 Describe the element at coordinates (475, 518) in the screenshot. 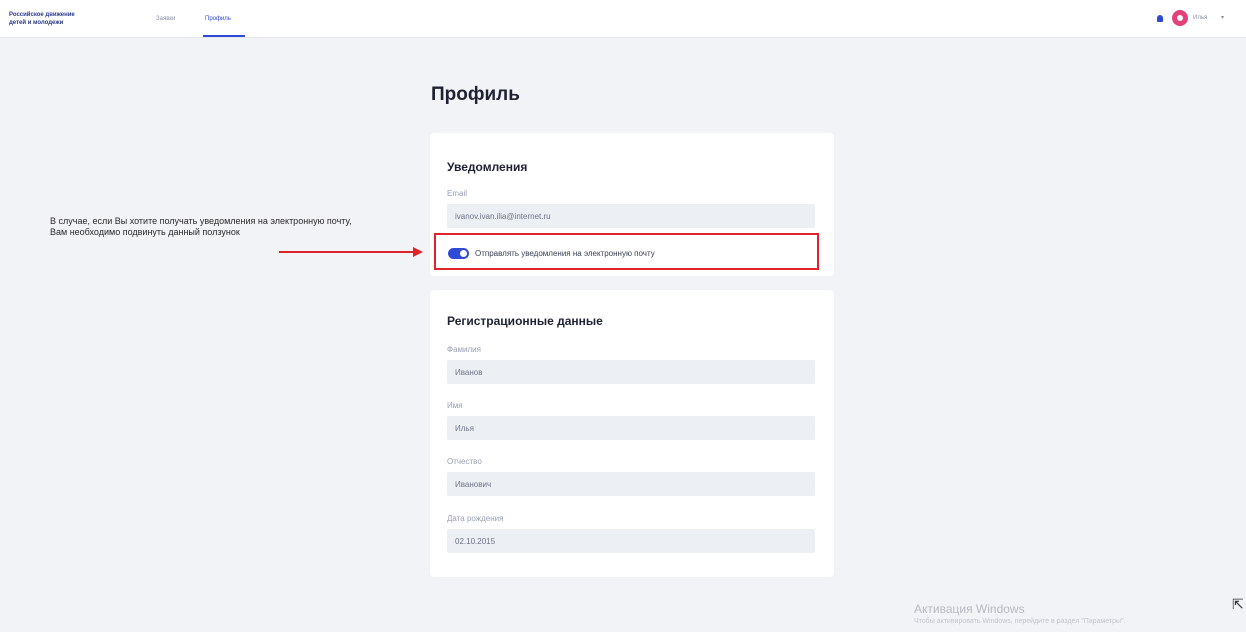

I see `birthdate-label: Дата рождения` at that location.